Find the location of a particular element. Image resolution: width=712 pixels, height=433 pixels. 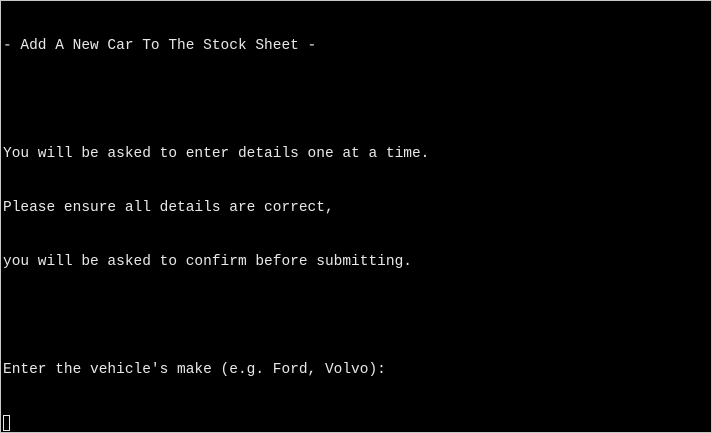

make-input is located at coordinates (356, 423).